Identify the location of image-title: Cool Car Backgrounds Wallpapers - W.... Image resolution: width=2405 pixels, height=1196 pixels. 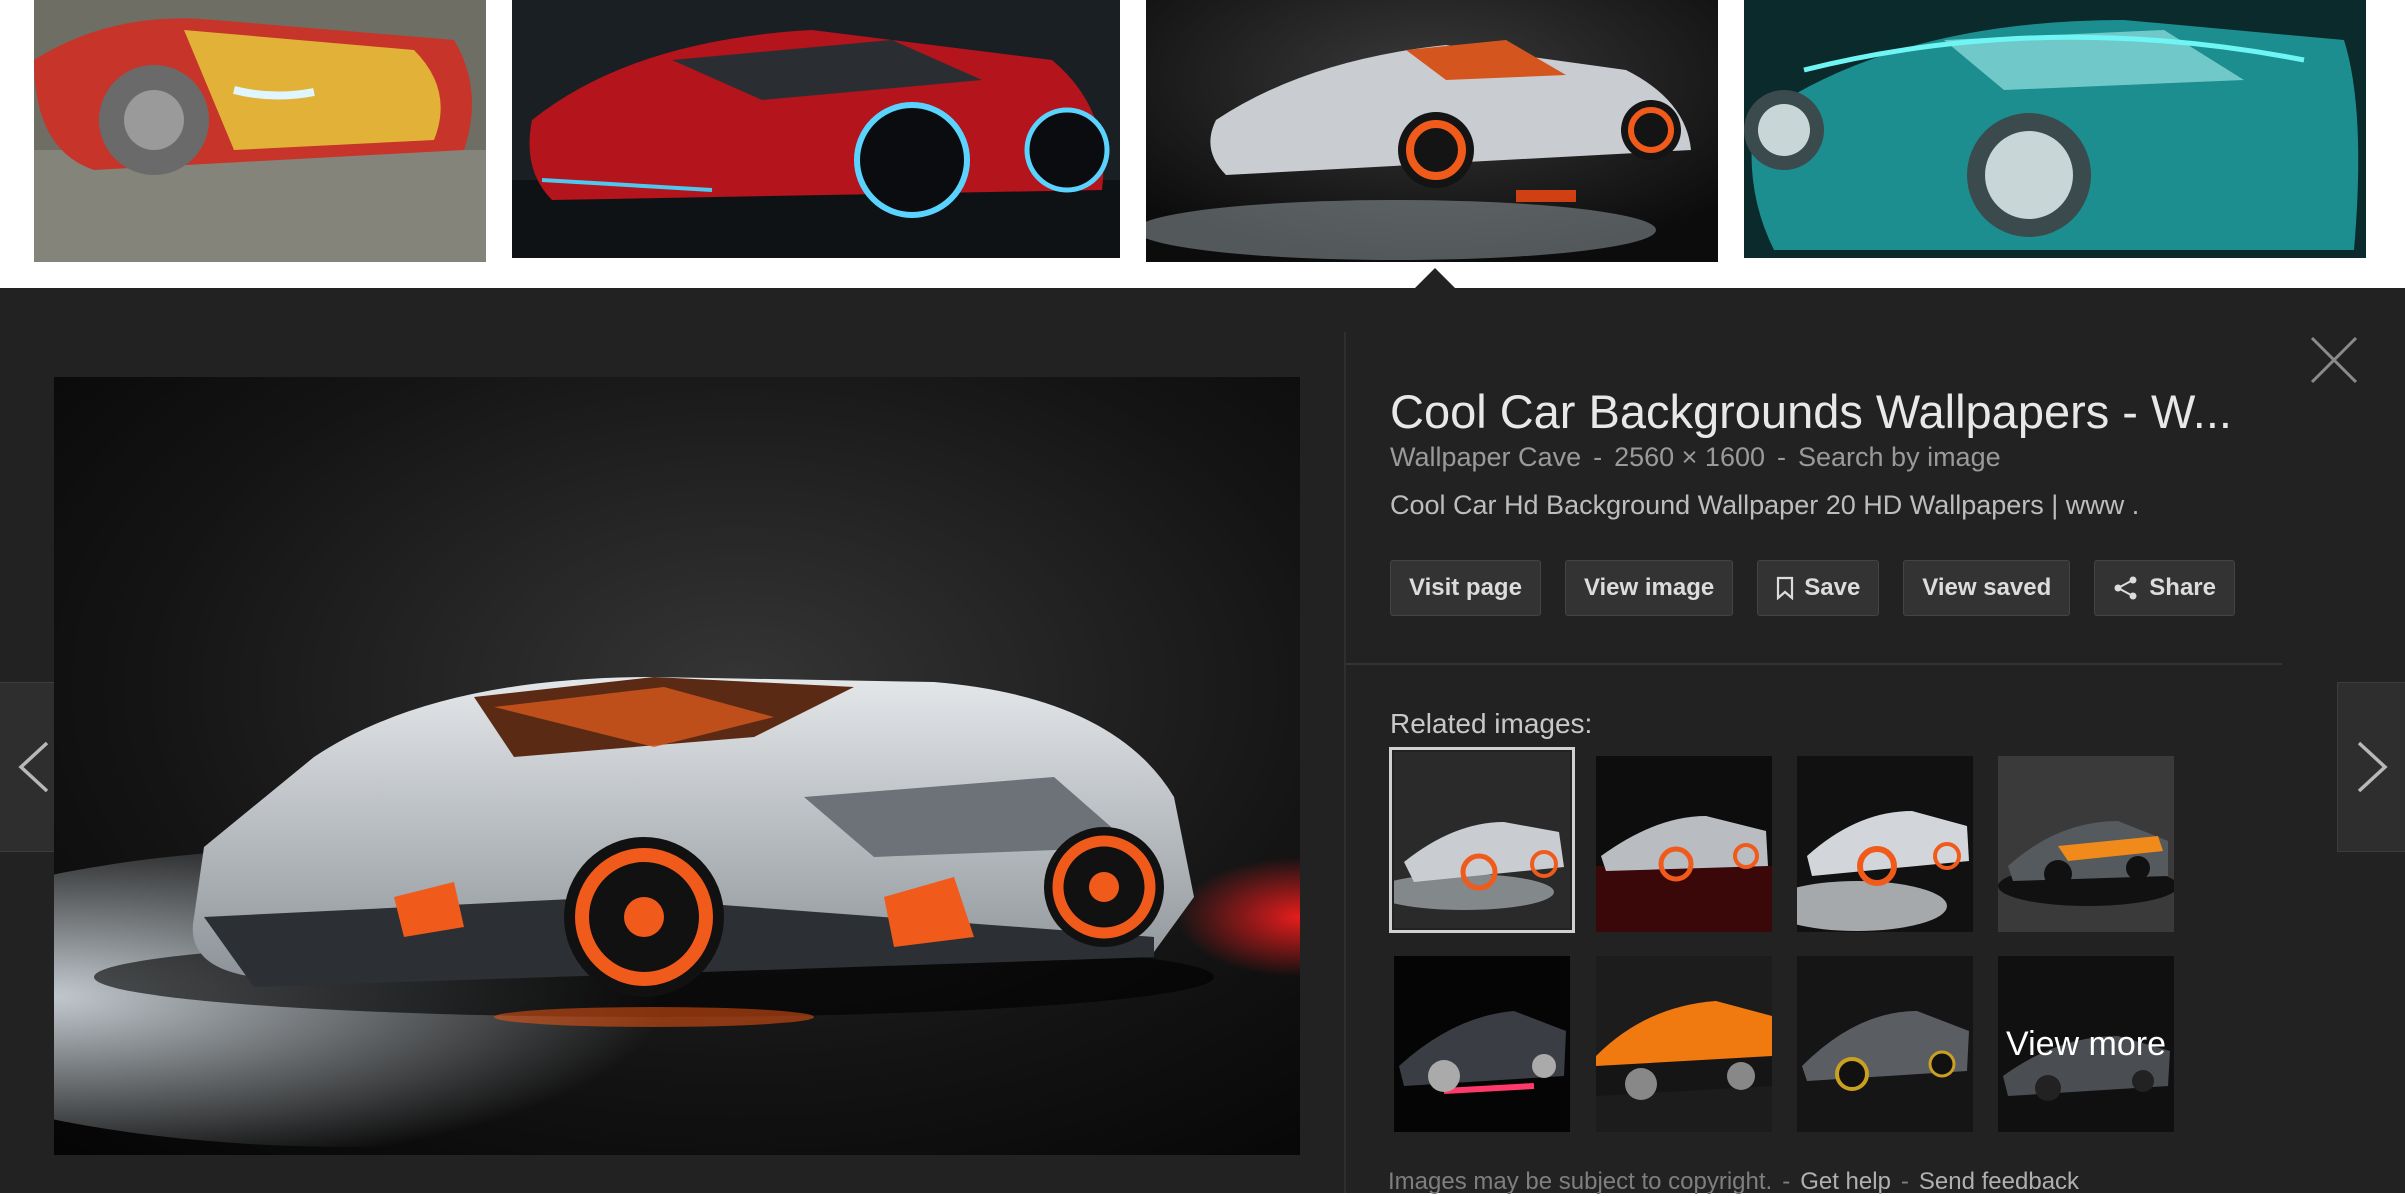
(1825, 411).